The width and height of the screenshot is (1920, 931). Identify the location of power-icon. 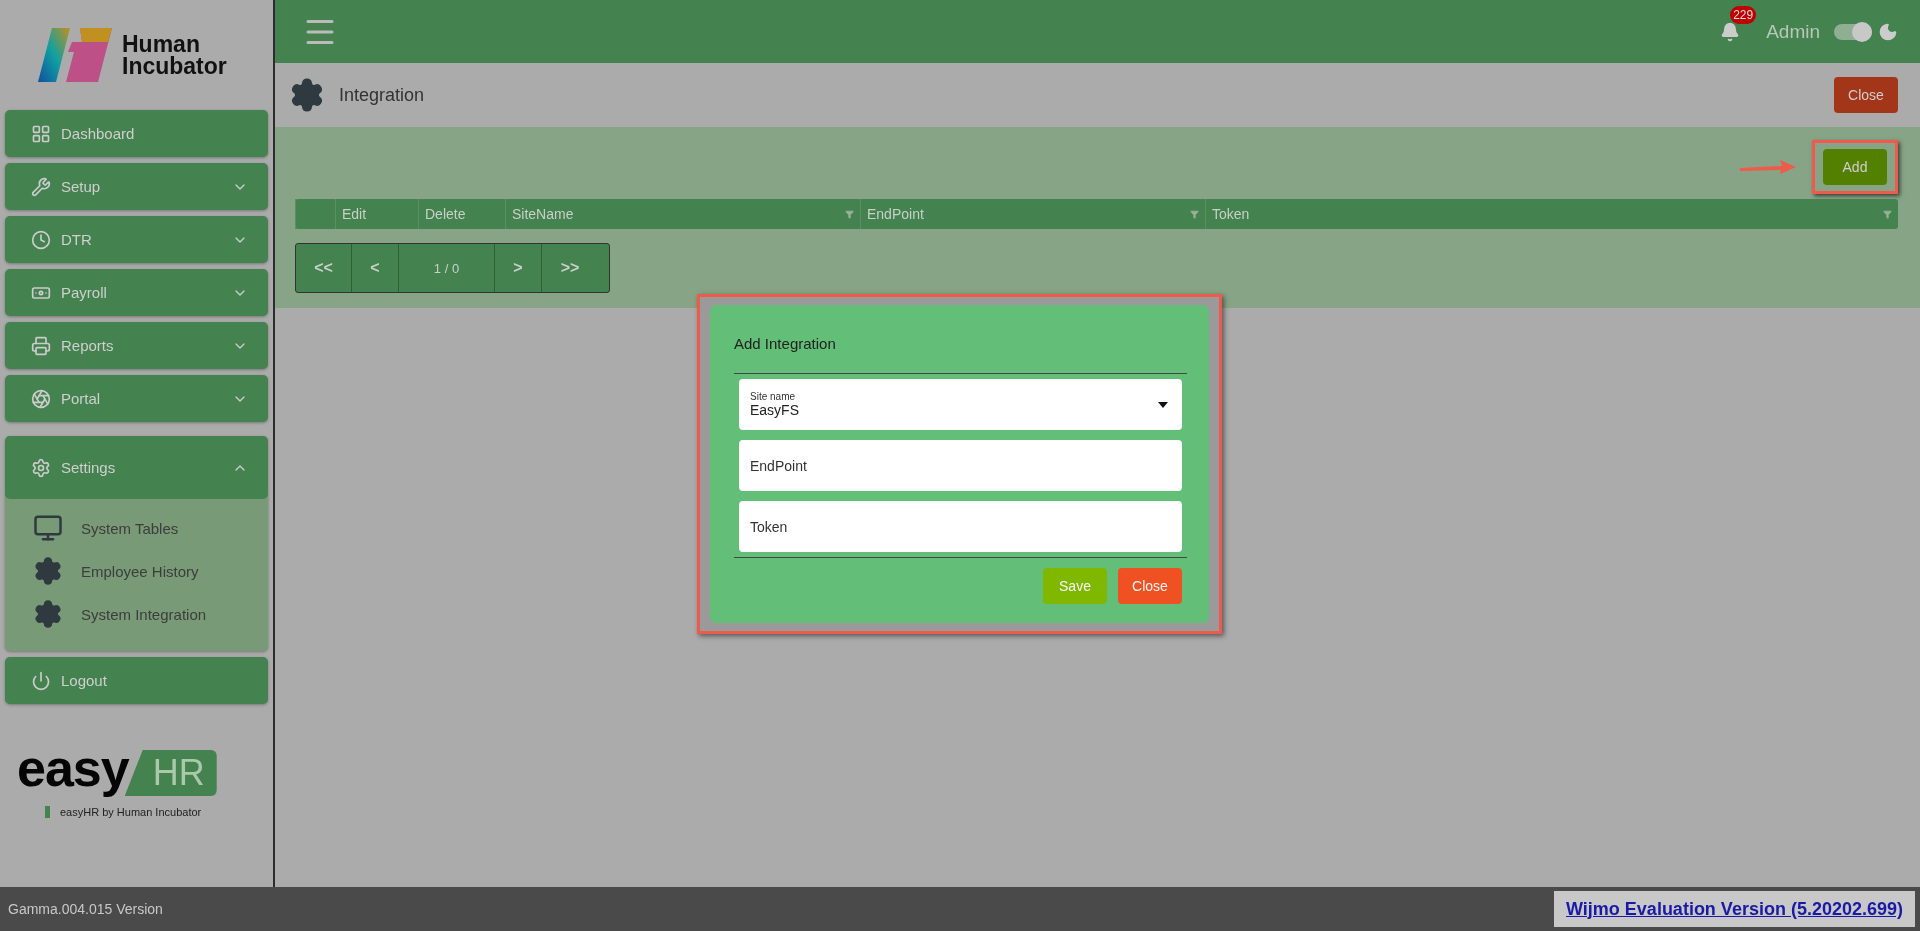
(41, 680).